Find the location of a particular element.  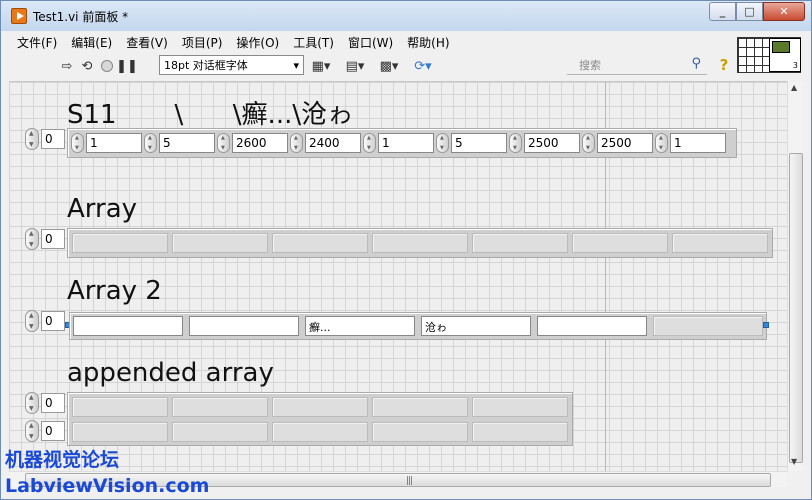

vertical-scrollbar: ▲ ▼ is located at coordinates (795, 276).